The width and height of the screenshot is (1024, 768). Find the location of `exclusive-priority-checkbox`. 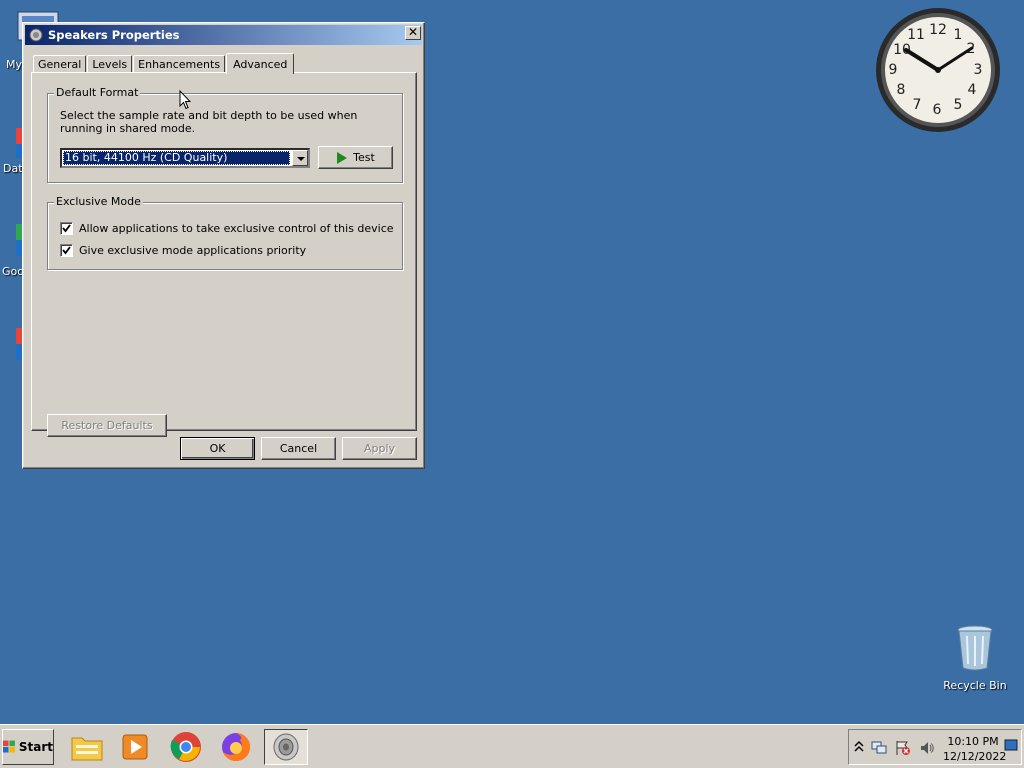

exclusive-priority-checkbox is located at coordinates (66, 250).